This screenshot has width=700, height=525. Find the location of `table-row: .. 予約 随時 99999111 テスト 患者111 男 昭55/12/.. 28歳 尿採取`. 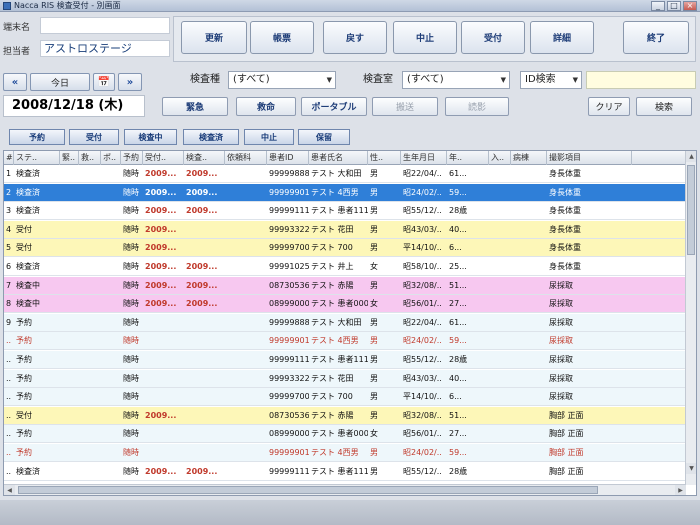

table-row: .. 予約 随時 99999111 テスト 患者111 男 昭55/12/.. 28歳 尿採取 is located at coordinates (345, 360).